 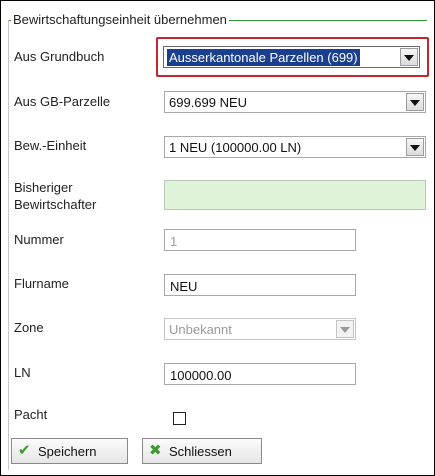 What do you see at coordinates (179, 418) in the screenshot?
I see `pacht-checkbox` at bounding box center [179, 418].